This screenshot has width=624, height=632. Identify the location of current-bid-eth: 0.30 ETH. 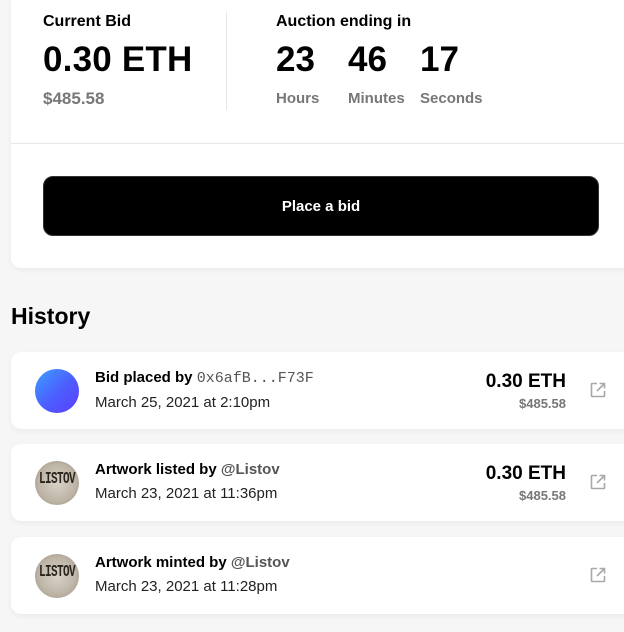
(118, 59).